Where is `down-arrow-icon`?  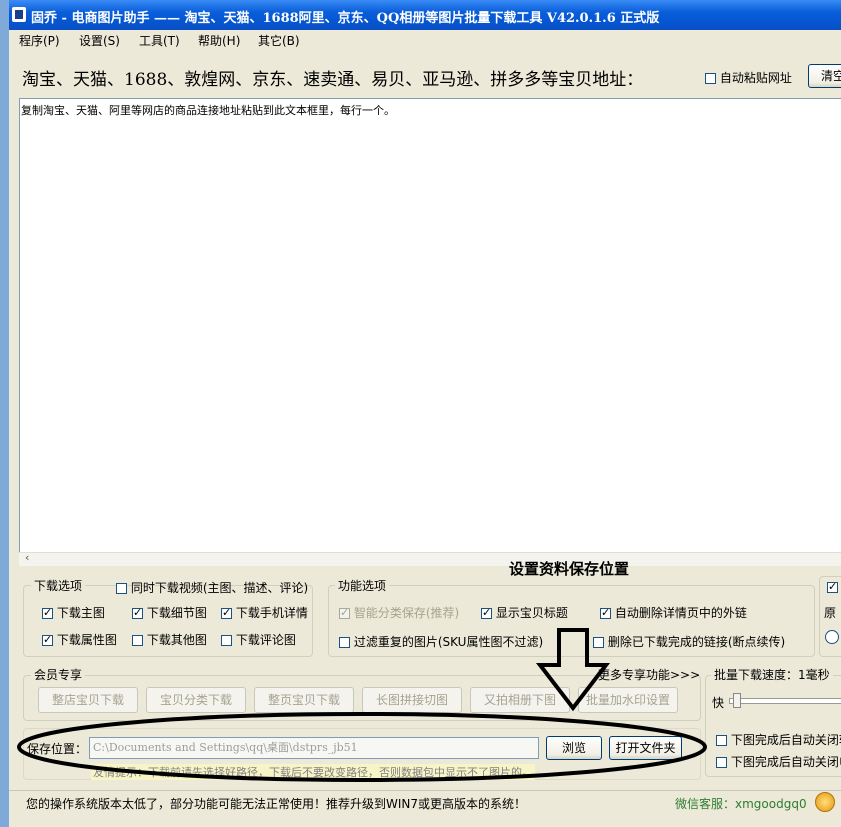 down-arrow-icon is located at coordinates (573, 670).